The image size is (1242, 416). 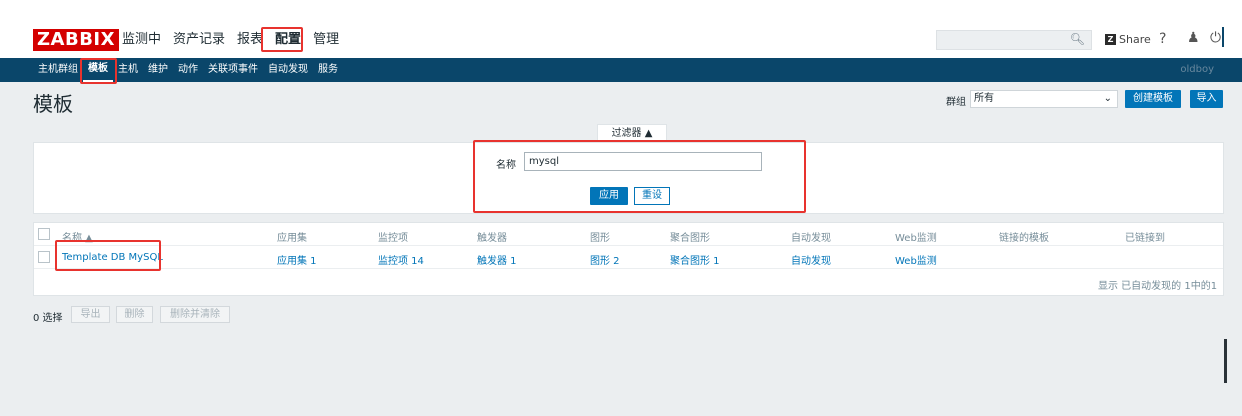 I want to click on highlight-box-configuration, so click(x=282, y=39).